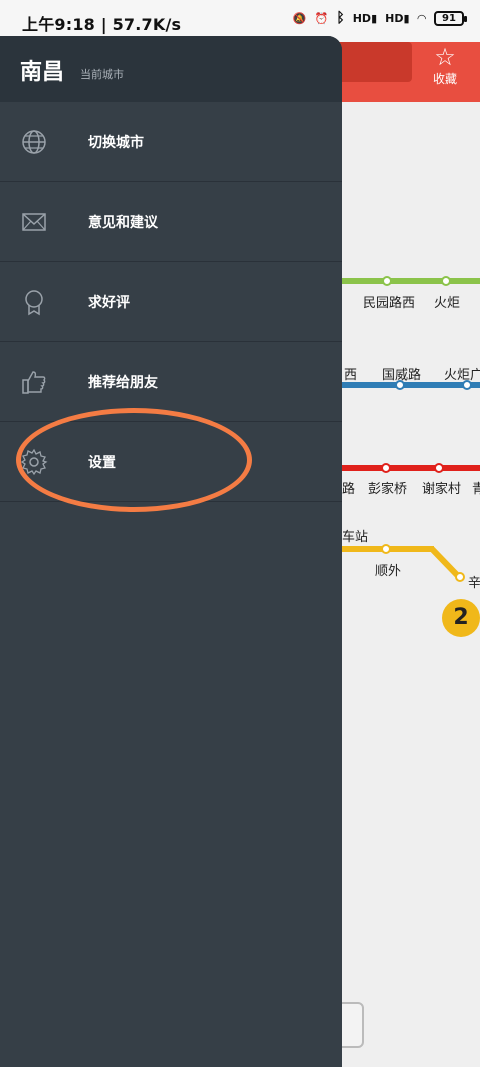 The height and width of the screenshot is (1067, 480). I want to click on favorite-label: 收藏, so click(444, 79).